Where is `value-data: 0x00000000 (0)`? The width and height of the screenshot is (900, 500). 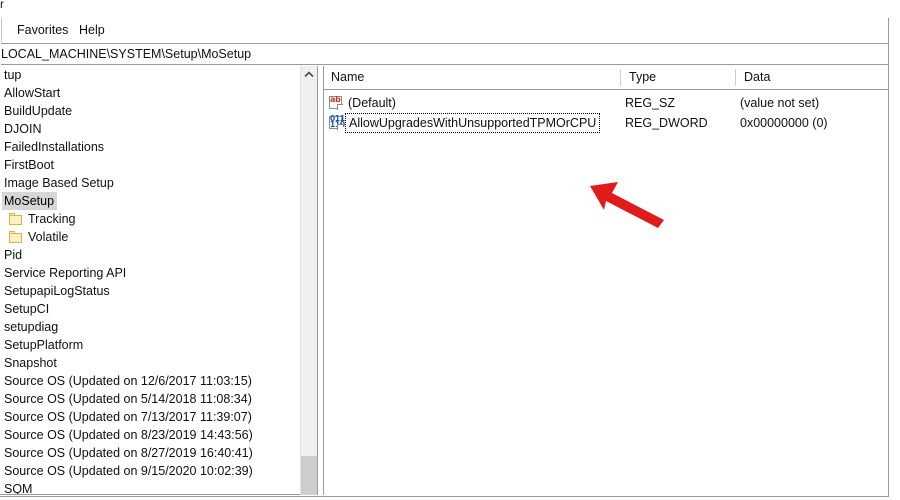 value-data: 0x00000000 (0) is located at coordinates (784, 123).